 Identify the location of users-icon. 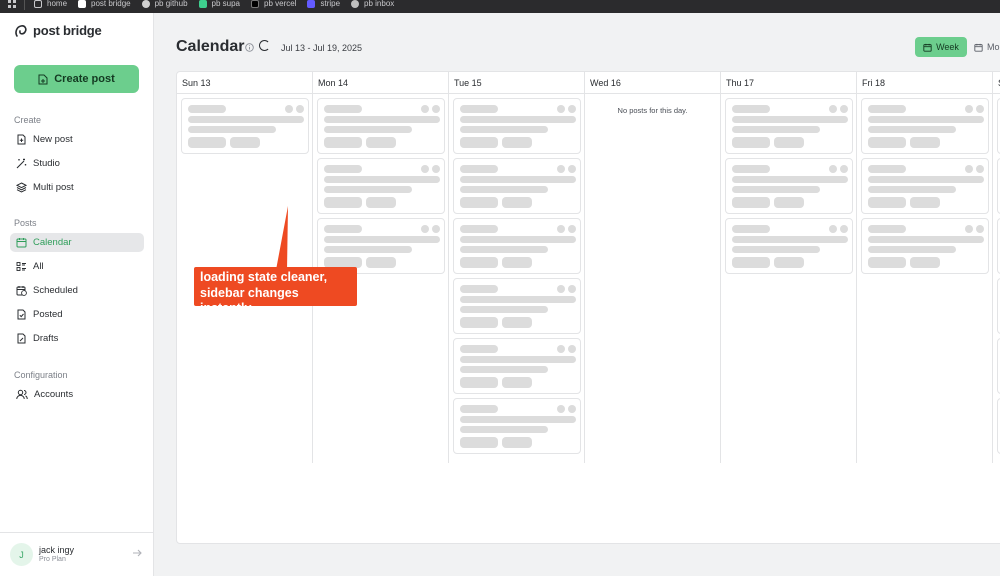
(22, 394).